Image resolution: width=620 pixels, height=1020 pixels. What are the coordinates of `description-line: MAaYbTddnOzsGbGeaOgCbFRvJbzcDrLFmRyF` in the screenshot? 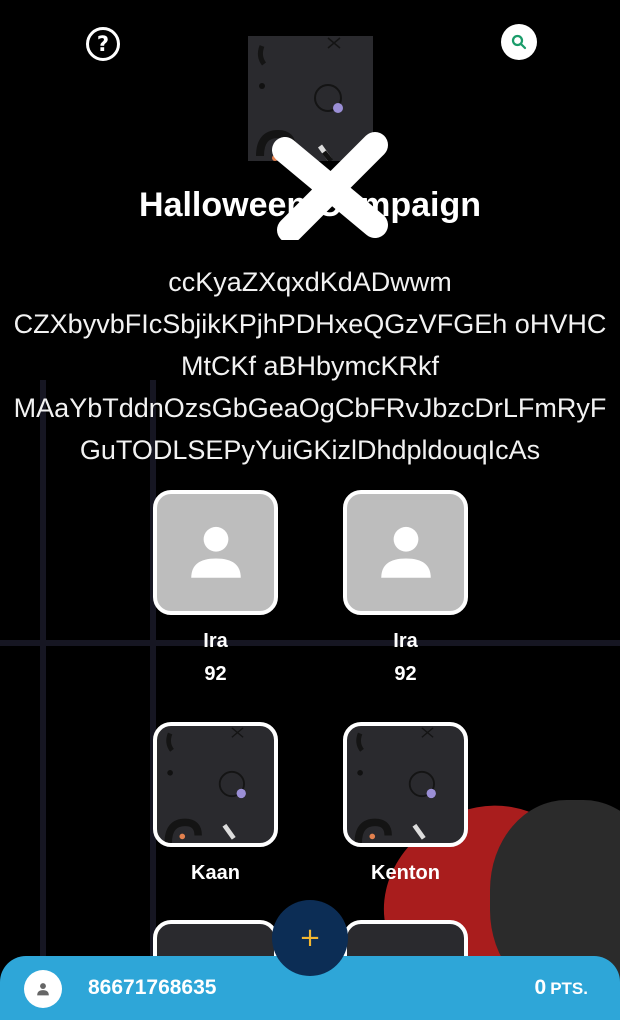 It's located at (310, 408).